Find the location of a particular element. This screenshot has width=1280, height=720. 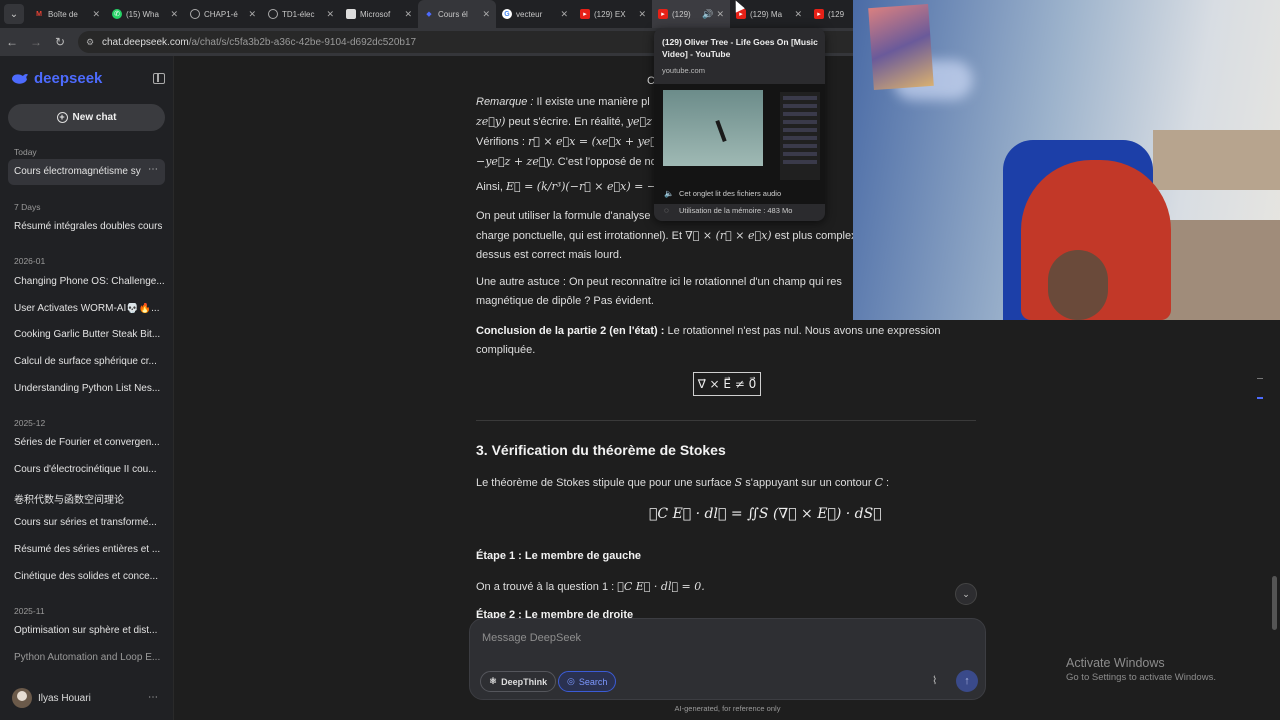

user-profile: Ilyas Houari is located at coordinates (51, 698).